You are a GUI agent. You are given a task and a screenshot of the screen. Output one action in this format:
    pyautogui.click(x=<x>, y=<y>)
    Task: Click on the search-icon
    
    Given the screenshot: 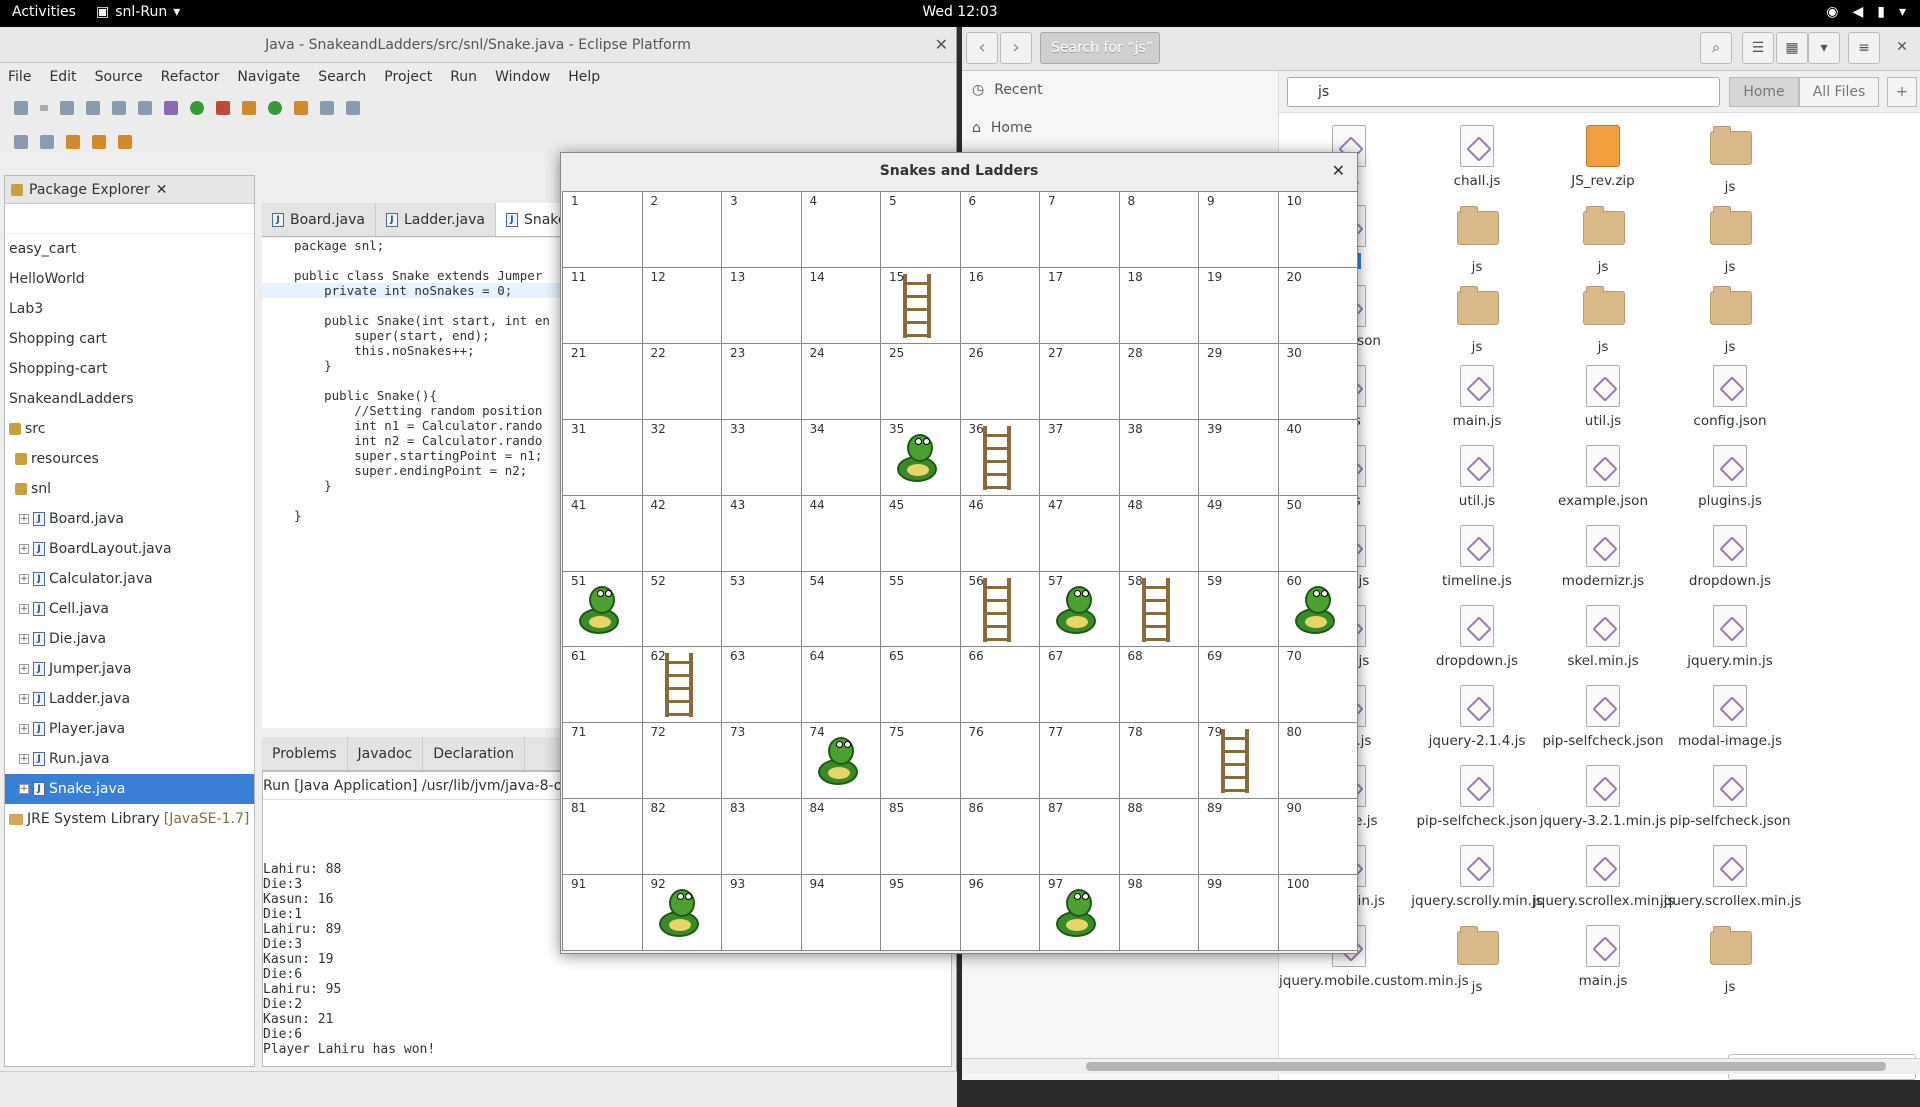 What is the action you would take?
    pyautogui.click(x=327, y=108)
    